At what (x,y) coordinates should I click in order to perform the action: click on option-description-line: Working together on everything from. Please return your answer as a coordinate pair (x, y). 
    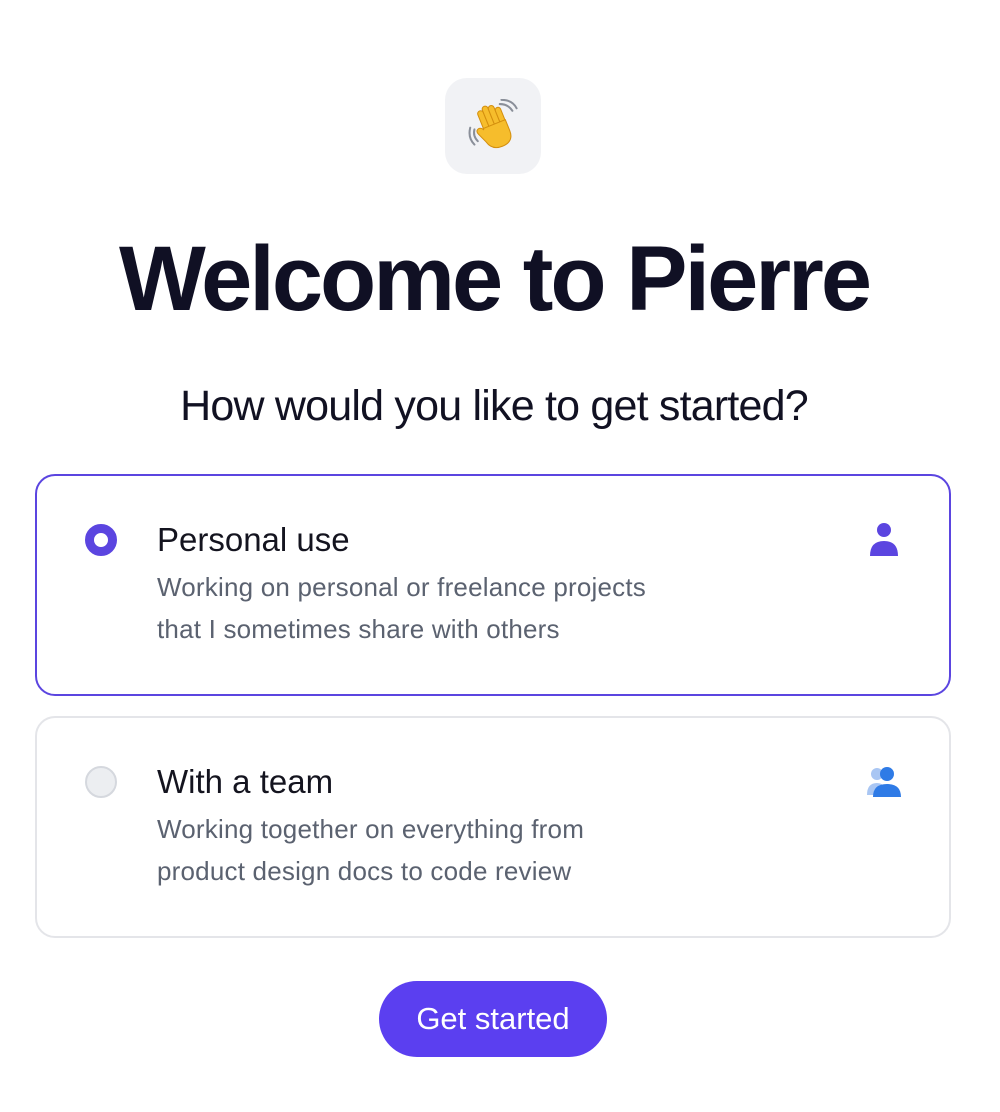
    Looking at the image, I should click on (371, 829).